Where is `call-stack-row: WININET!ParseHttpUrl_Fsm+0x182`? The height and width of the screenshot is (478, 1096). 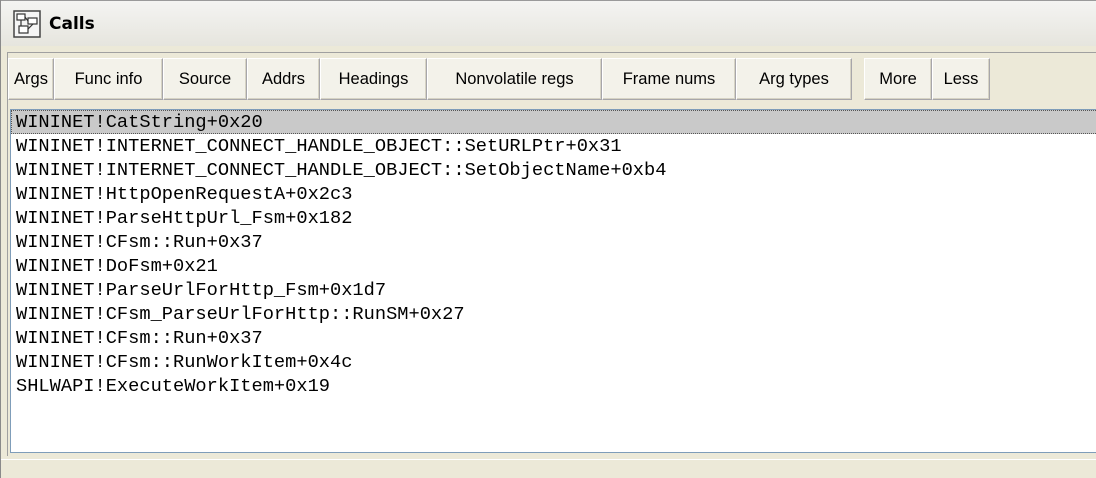
call-stack-row: WININET!ParseHttpUrl_Fsm+0x182 is located at coordinates (553, 218).